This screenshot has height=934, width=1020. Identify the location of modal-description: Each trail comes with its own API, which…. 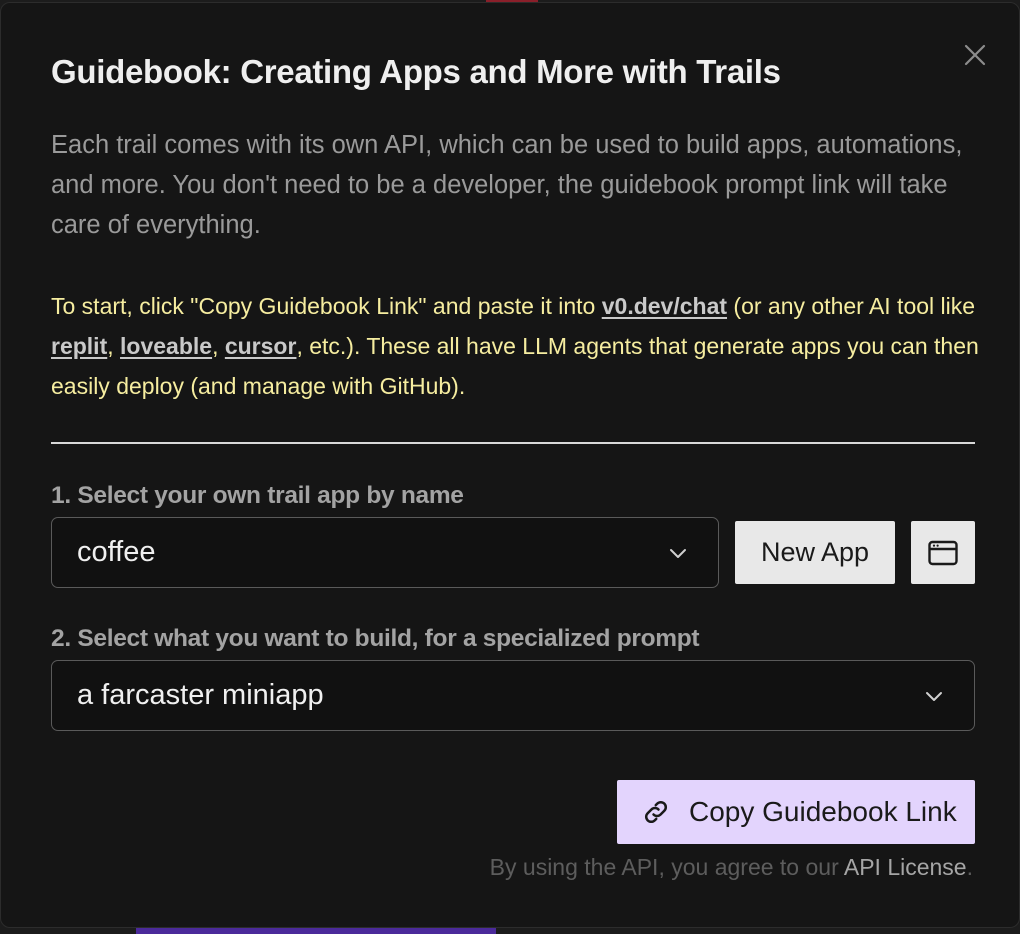
(507, 185).